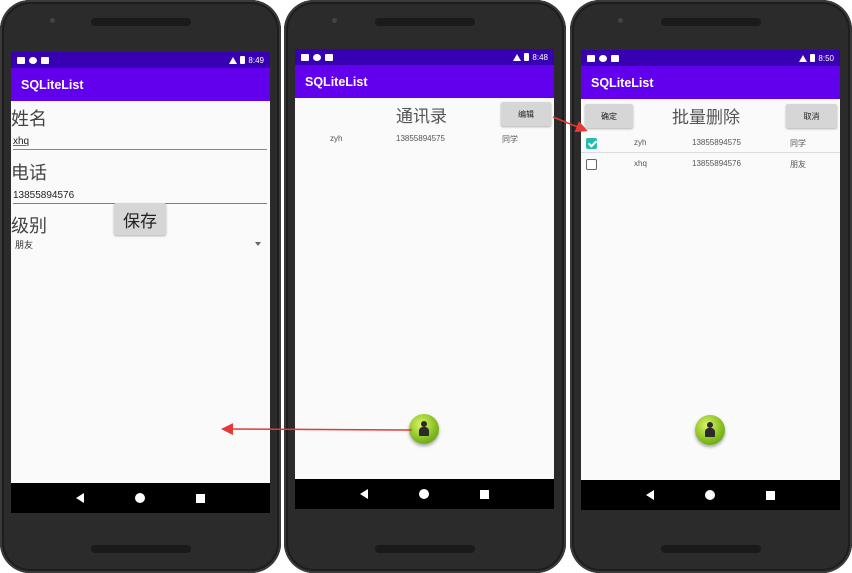  I want to click on clock: 8:50, so click(826, 58).